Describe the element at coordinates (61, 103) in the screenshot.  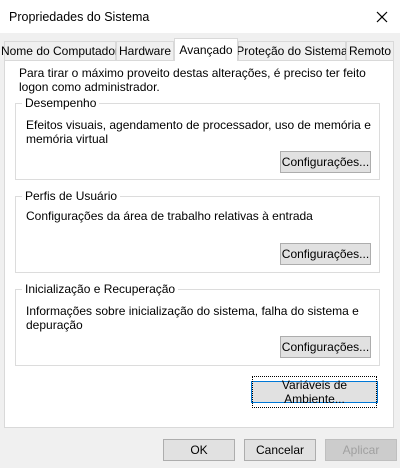
I see `performance-group-title: Desempenho` at that location.